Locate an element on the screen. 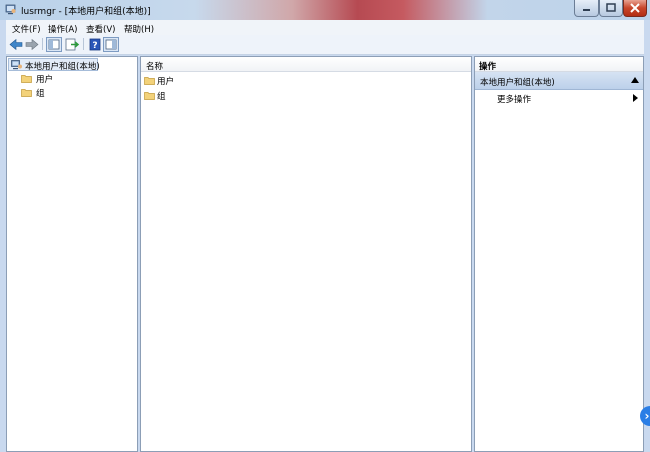 The image size is (650, 452). menu-bar: 文件(F) 操作(A) 查看(V) 帮助(H) is located at coordinates (325, 27).